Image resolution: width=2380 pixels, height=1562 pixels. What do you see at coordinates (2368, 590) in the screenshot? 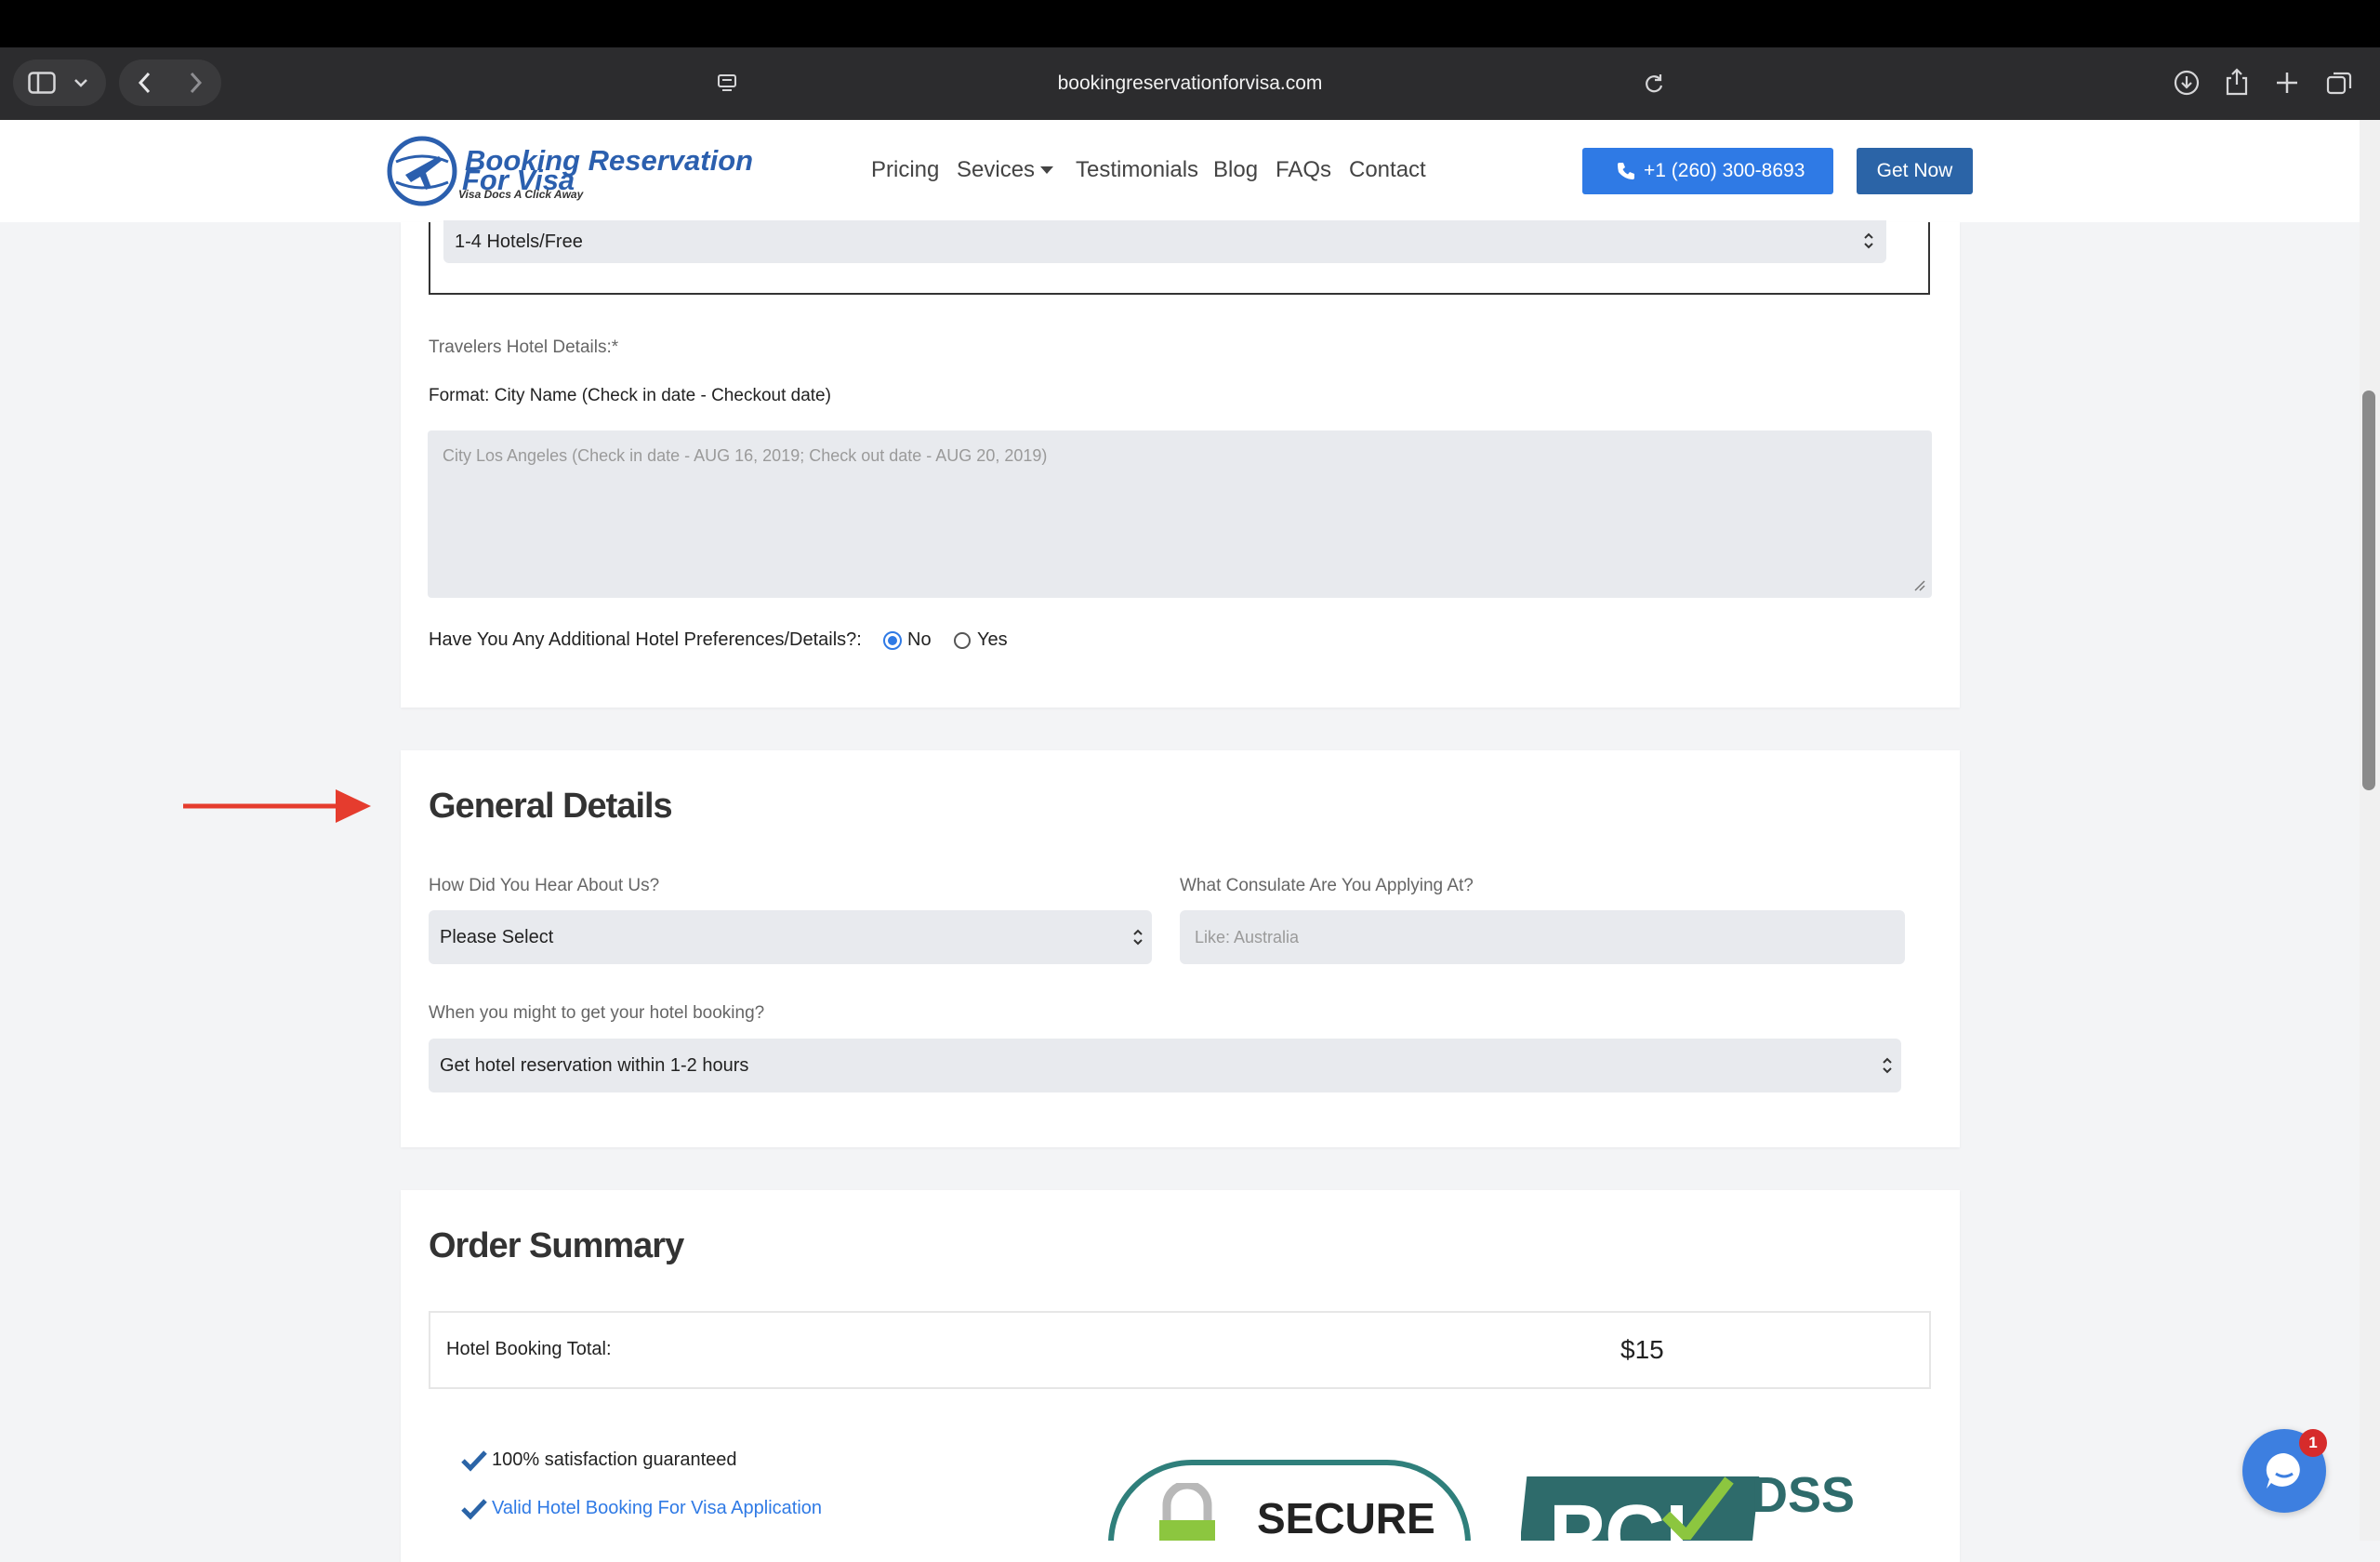
I see `page-scrollbar-thumb` at bounding box center [2368, 590].